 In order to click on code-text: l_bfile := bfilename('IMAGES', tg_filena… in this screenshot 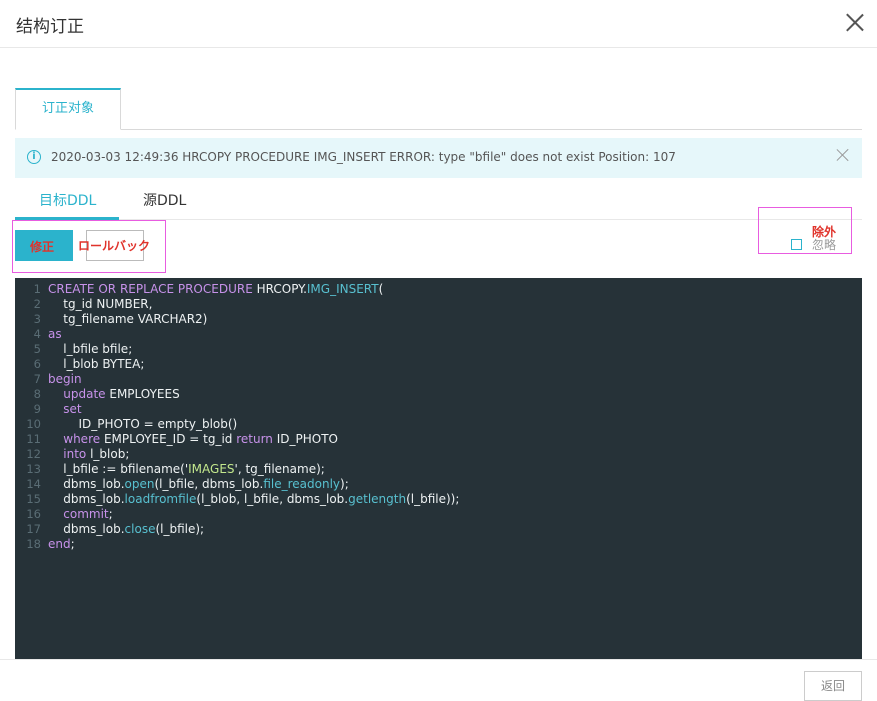, I will do `click(186, 469)`.